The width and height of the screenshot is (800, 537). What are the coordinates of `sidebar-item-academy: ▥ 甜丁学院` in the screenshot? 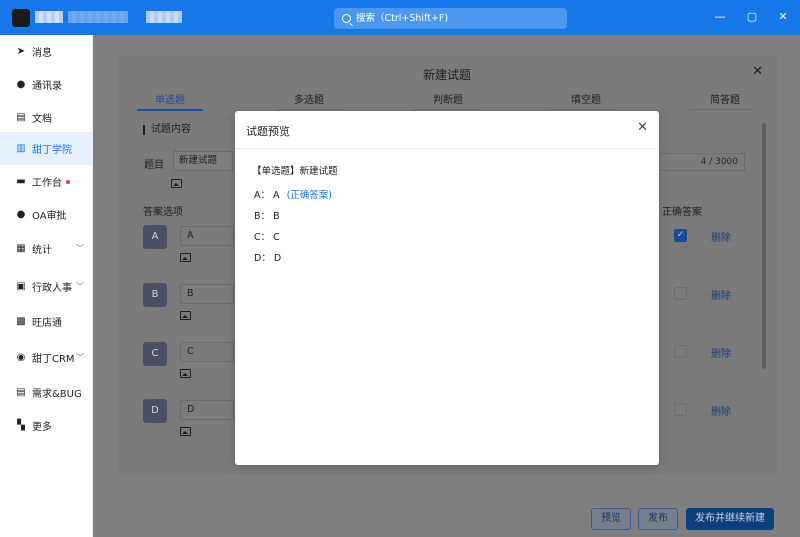 It's located at (46, 148).